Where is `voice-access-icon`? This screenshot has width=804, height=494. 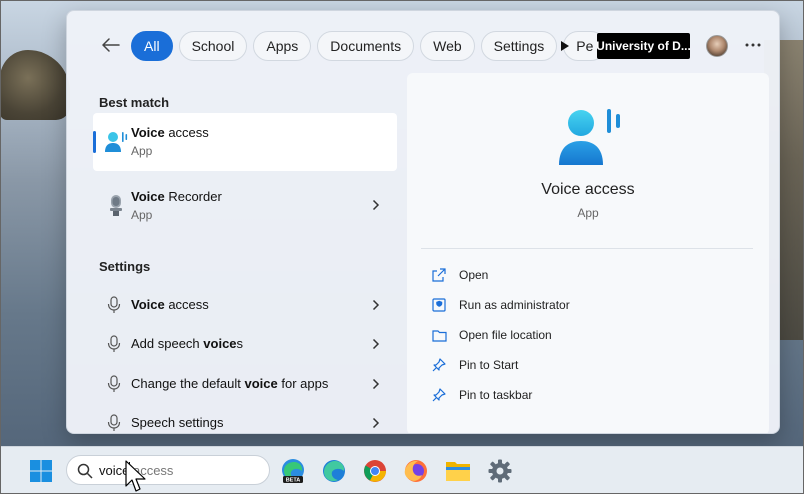 voice-access-icon is located at coordinates (116, 142).